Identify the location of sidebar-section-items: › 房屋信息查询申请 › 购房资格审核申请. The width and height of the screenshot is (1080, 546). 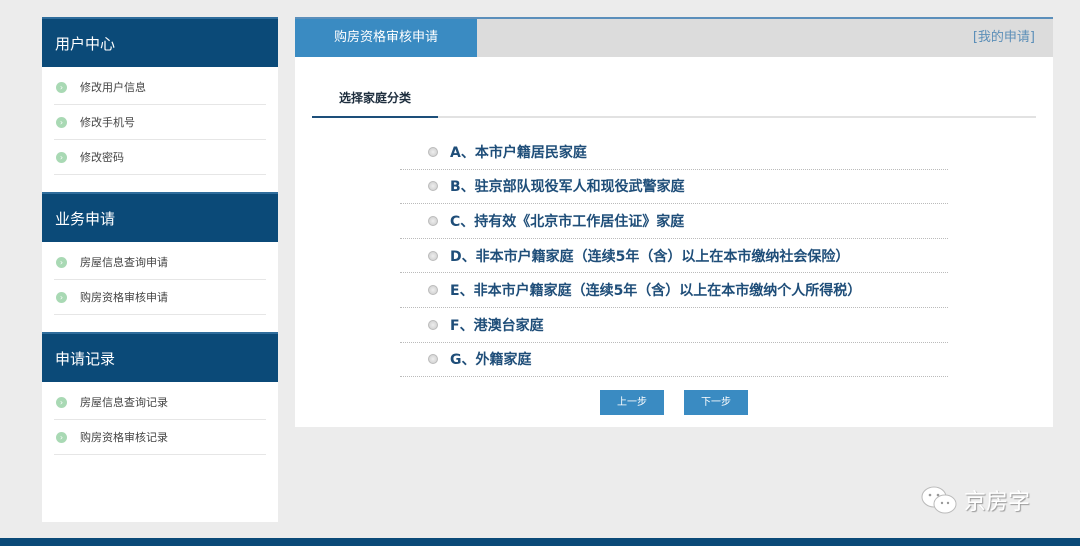
(160, 287).